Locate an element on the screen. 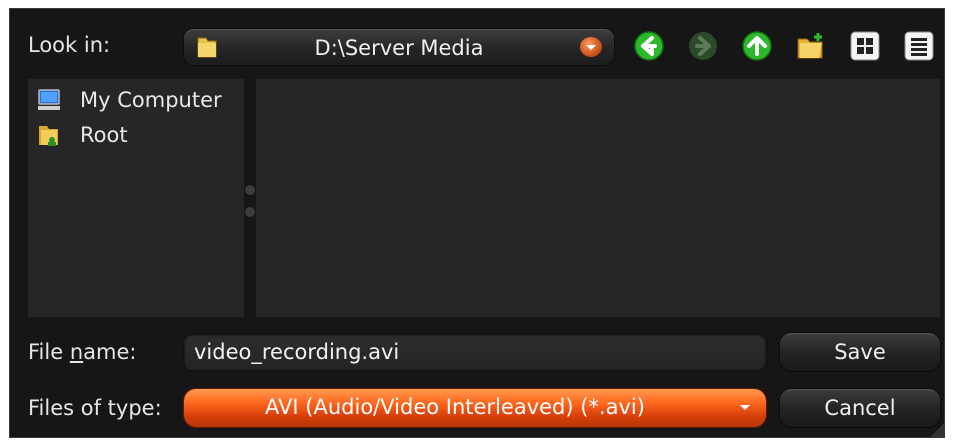  file-name-value: video_recording.avi is located at coordinates (297, 352).